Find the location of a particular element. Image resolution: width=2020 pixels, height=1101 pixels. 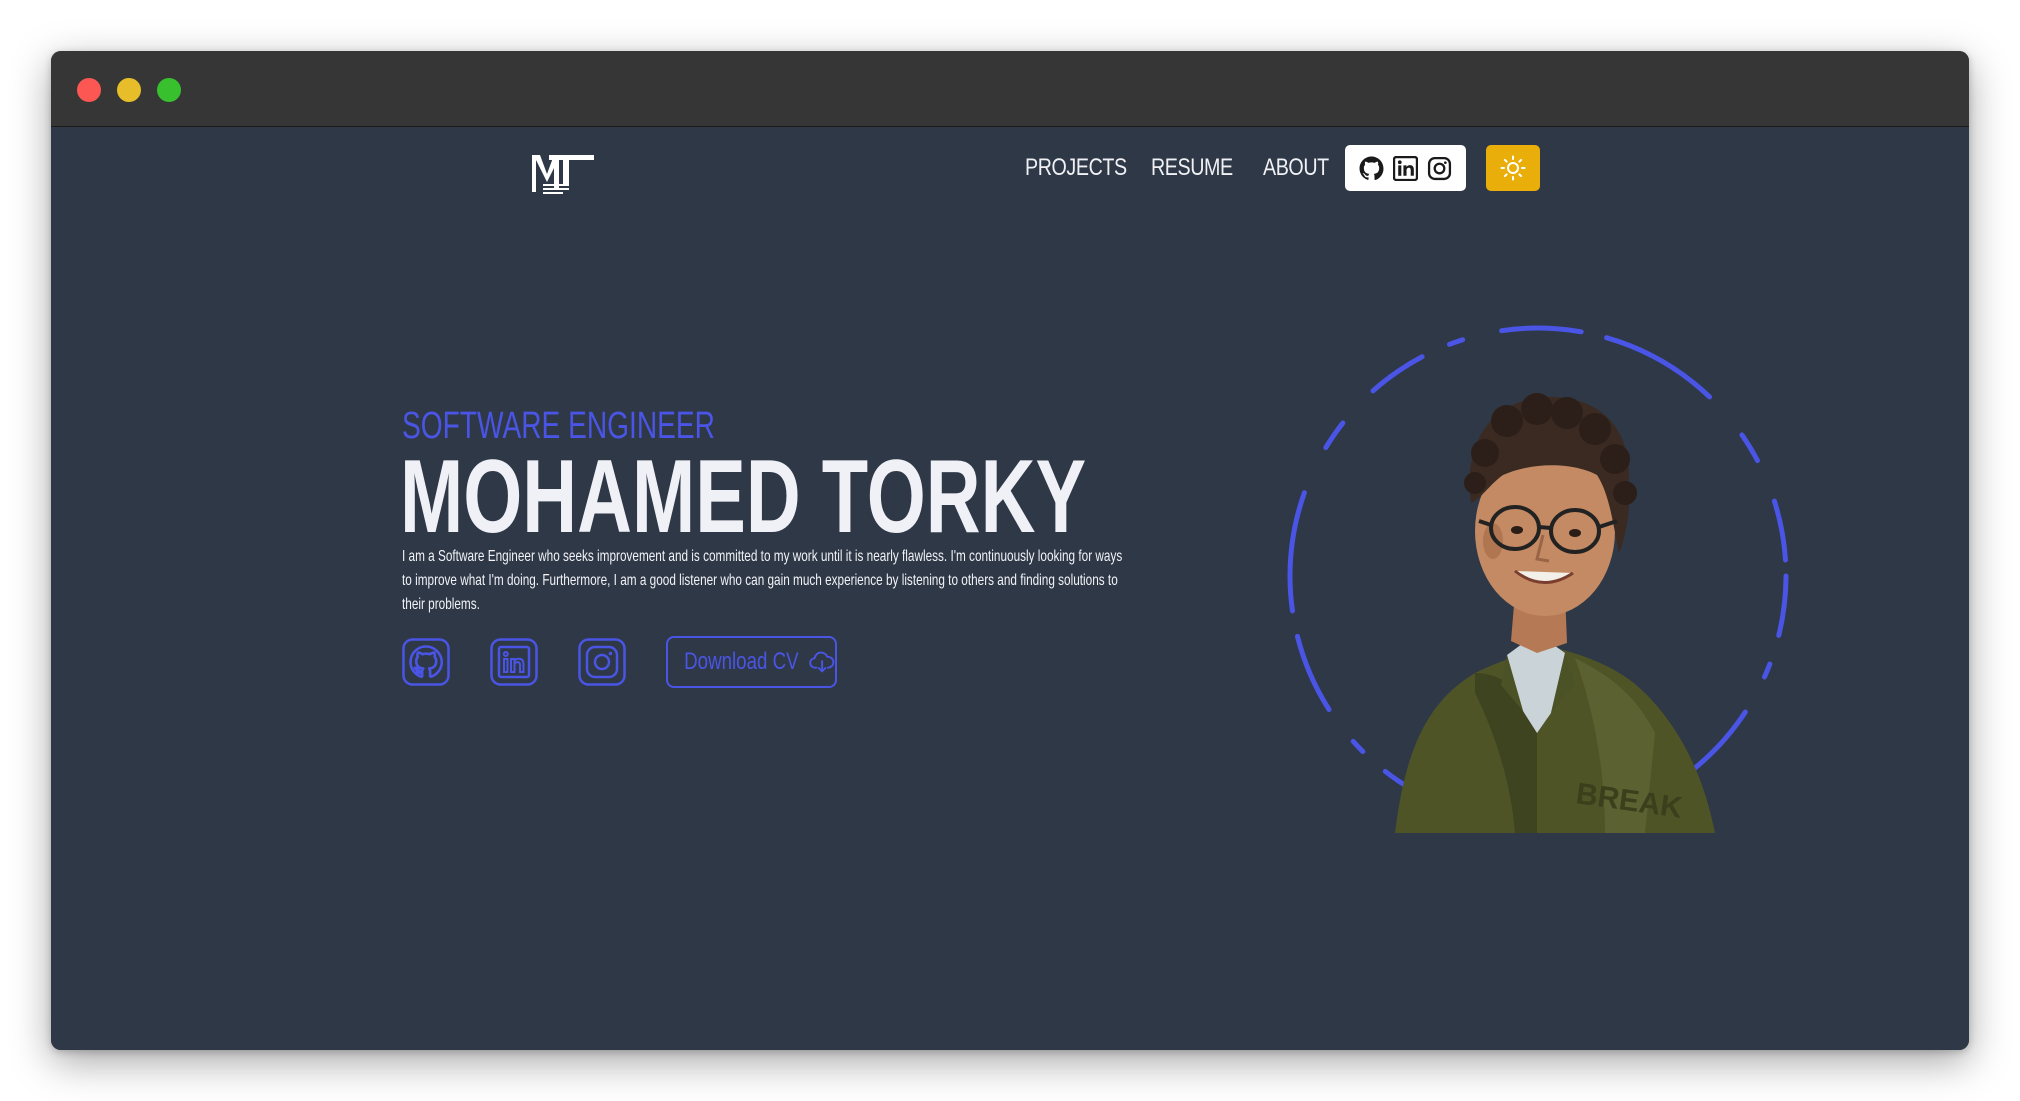

hero-github-link is located at coordinates (426, 662).